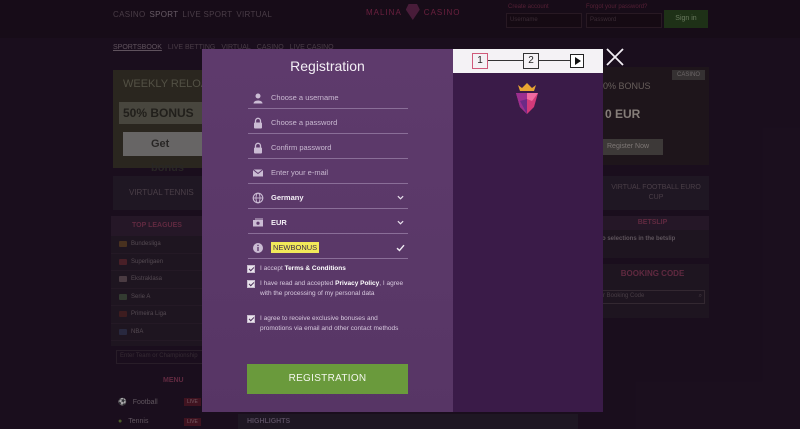 The image size is (800, 429). What do you see at coordinates (295, 247) in the screenshot?
I see `bonus-code-value: NEWBONUS` at bounding box center [295, 247].